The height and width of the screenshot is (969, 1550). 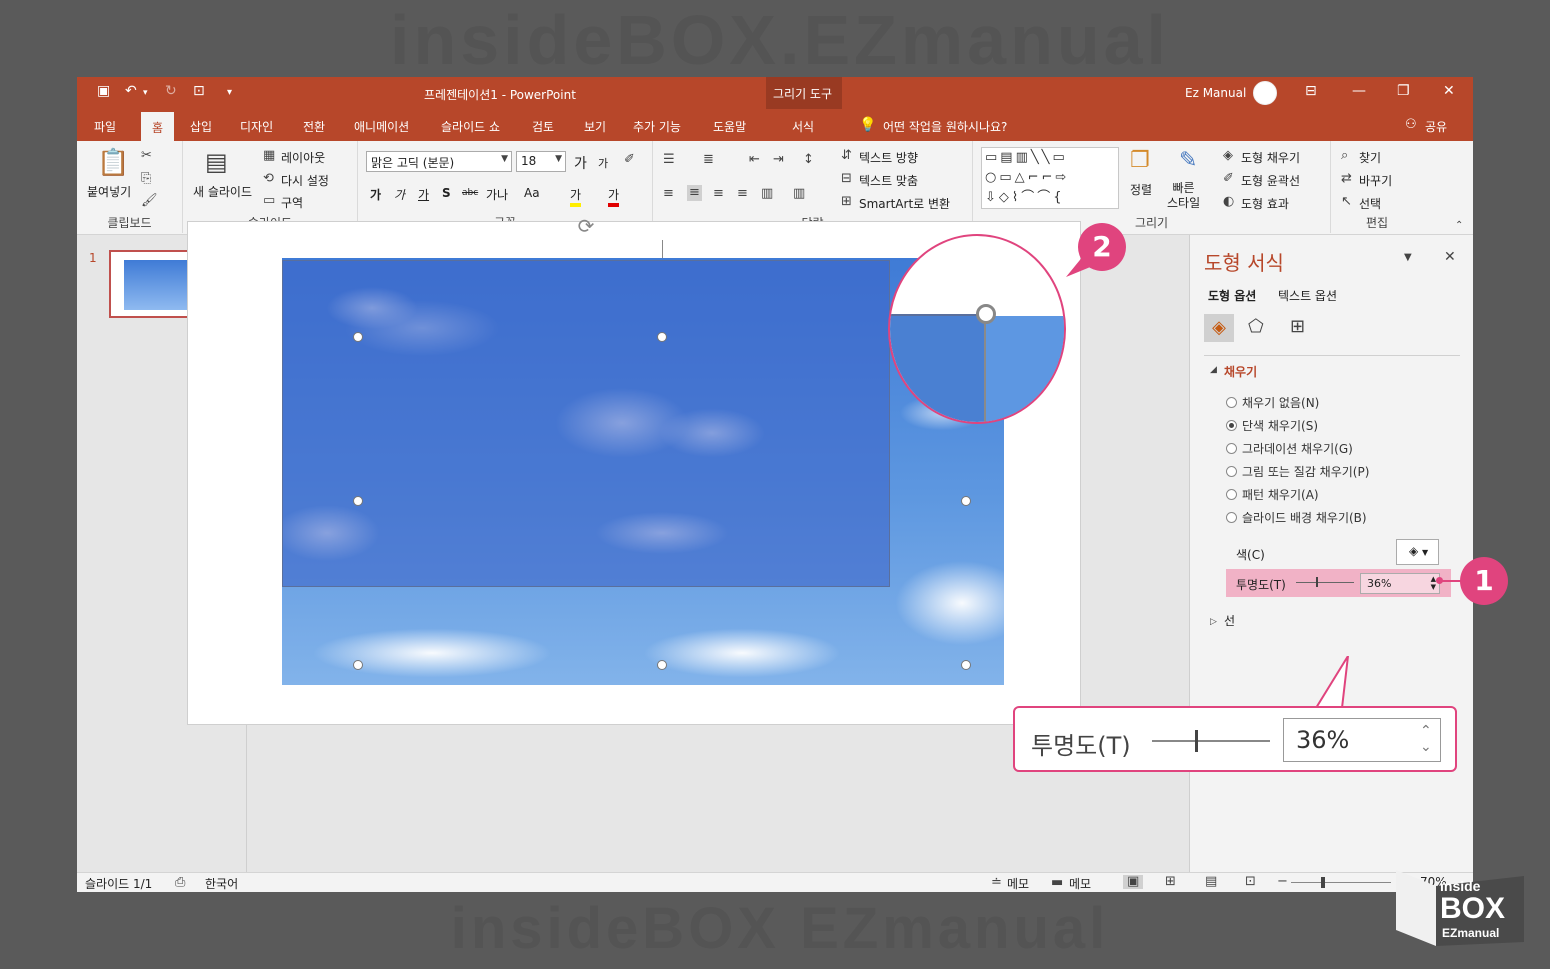 I want to click on copy-icon: ⎘, so click(x=146, y=179).